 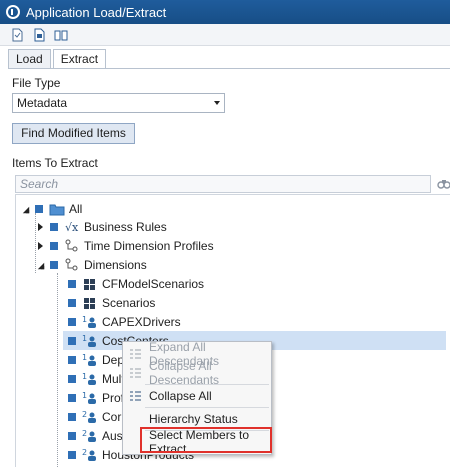 What do you see at coordinates (79, 59) in the screenshot?
I see `tab-extract: Extract` at bounding box center [79, 59].